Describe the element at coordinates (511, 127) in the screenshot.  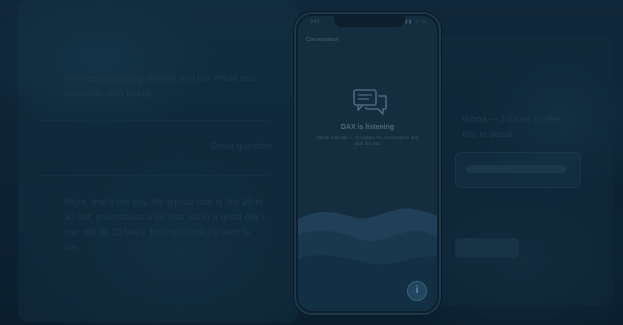
I see `background-message-right: Whoa — I'd love to see this in detail` at that location.